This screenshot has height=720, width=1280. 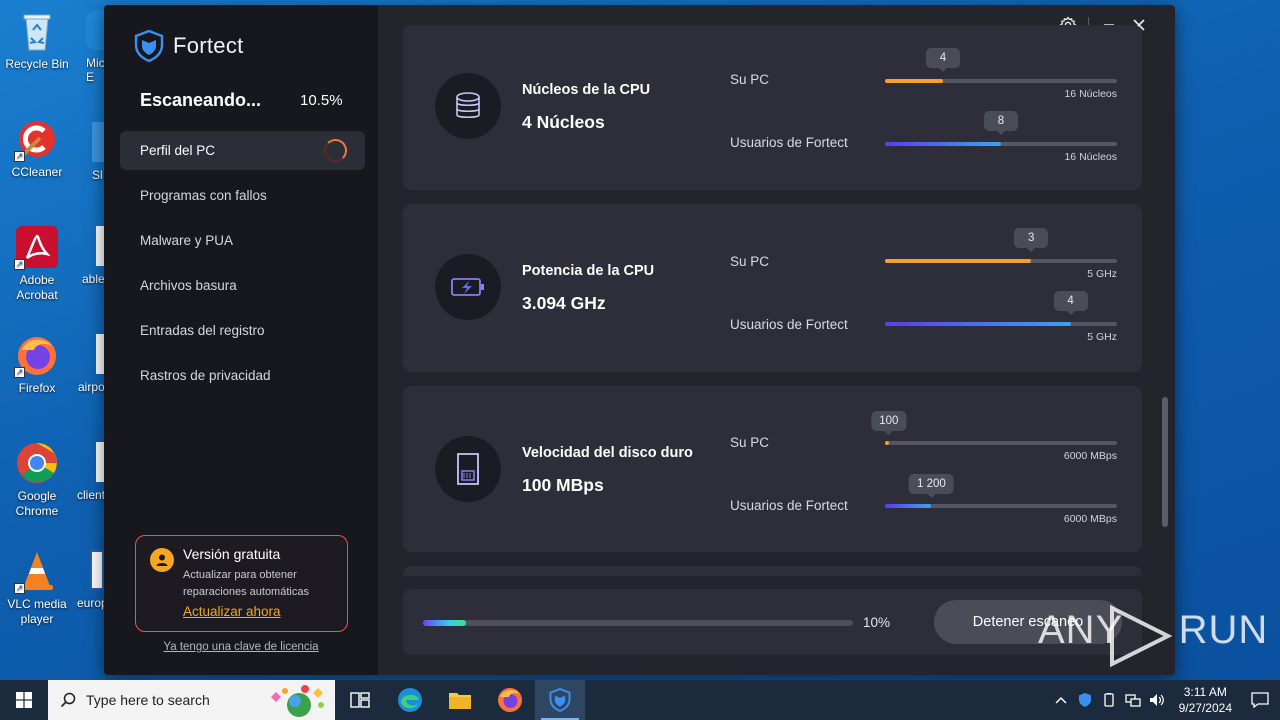 I want to click on nav-item-entradas-del-registro: Entradas del registro, so click(x=242, y=330).